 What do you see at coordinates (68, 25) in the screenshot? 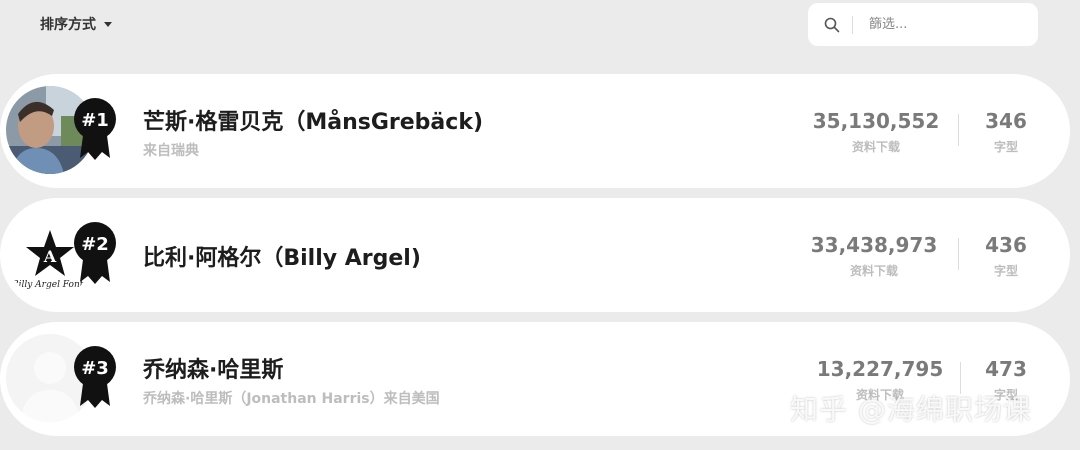
I see `sort-label: 排序方式` at bounding box center [68, 25].